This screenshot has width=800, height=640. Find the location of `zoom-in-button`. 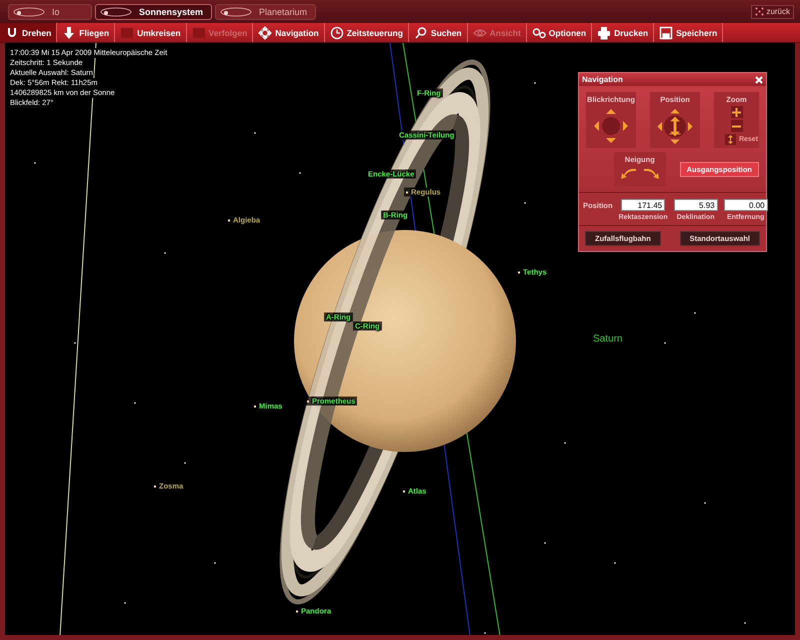

zoom-in-button is located at coordinates (736, 112).